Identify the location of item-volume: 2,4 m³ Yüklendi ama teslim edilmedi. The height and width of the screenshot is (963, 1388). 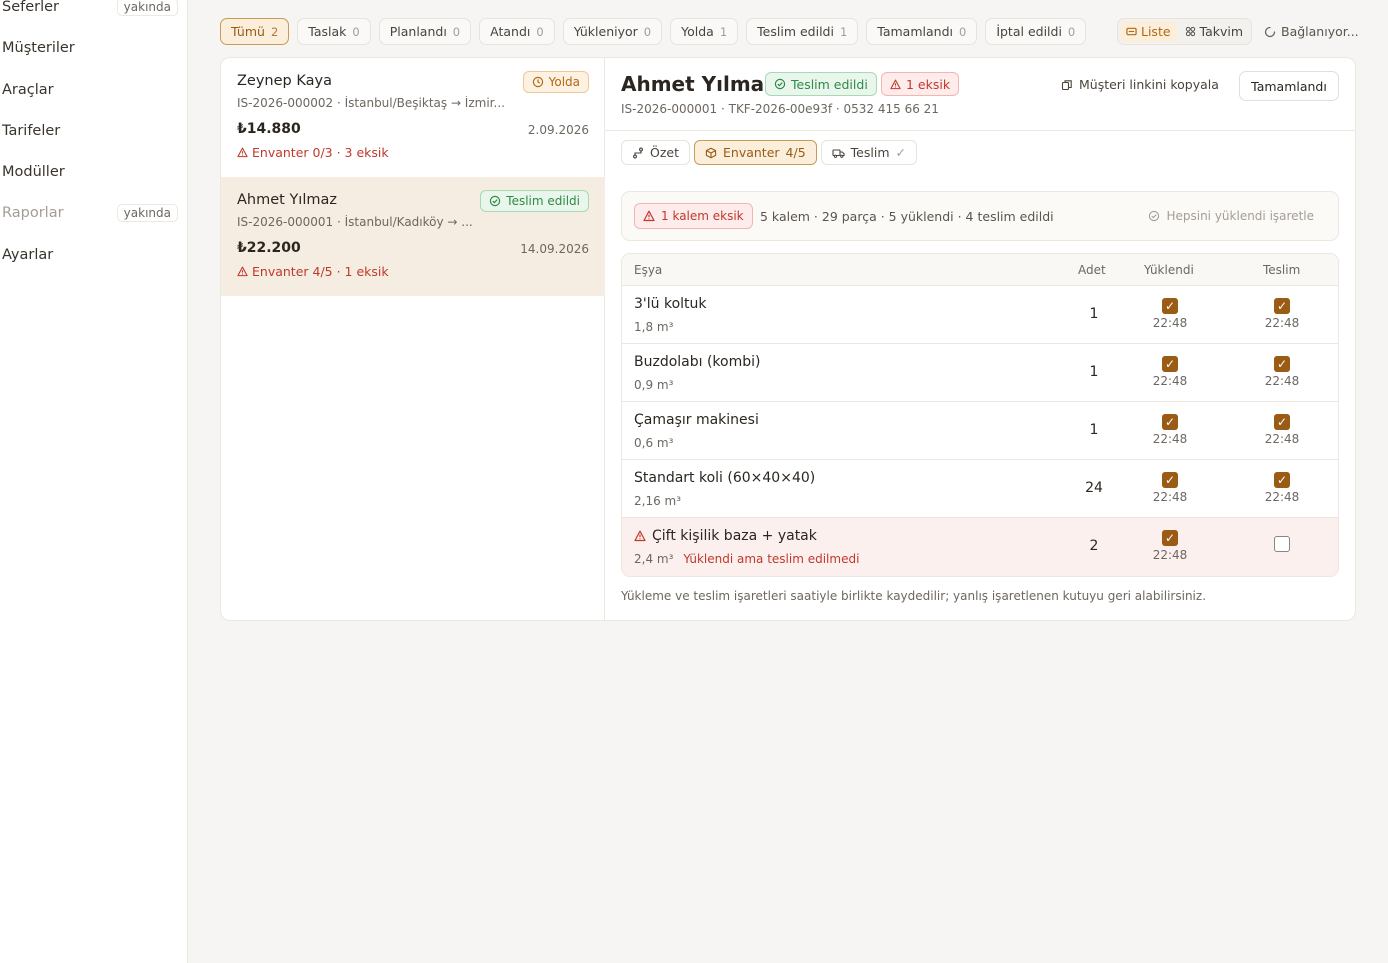
(746, 559).